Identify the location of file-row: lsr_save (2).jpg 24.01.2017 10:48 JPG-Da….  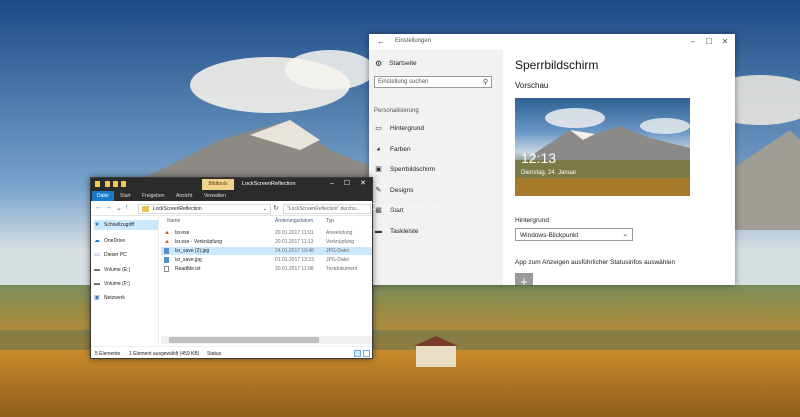
(266, 251).